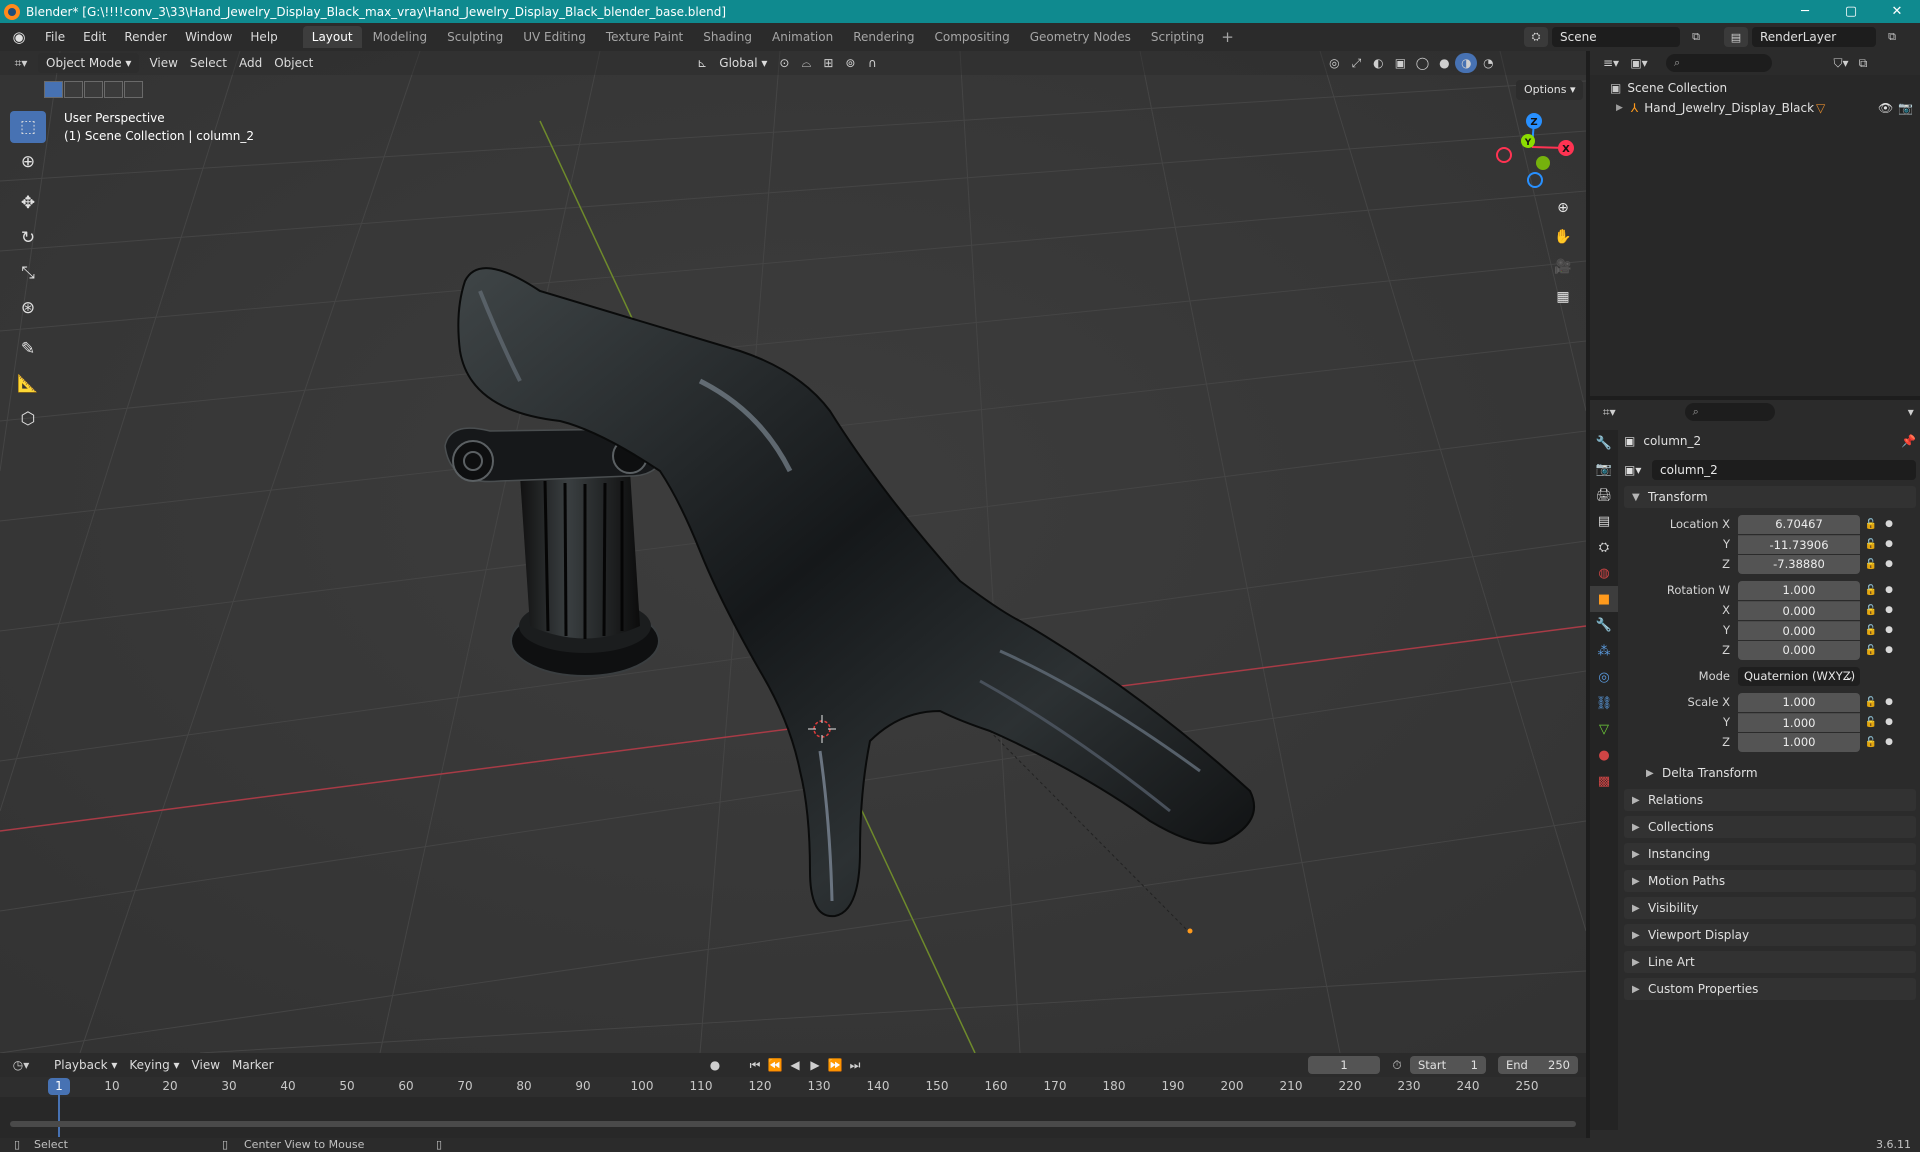  What do you see at coordinates (1784, 470) in the screenshot?
I see `object-name-field: column_2` at bounding box center [1784, 470].